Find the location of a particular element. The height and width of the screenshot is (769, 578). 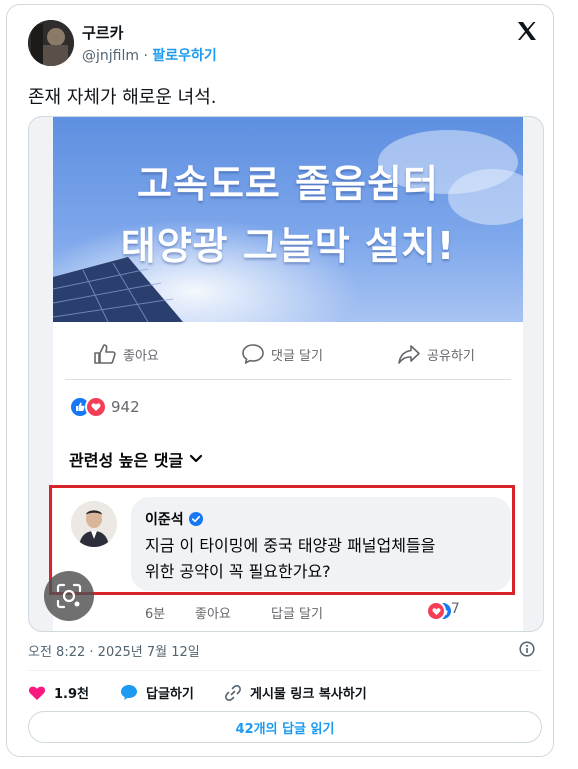

thumbs-up-icon is located at coordinates (105, 354).